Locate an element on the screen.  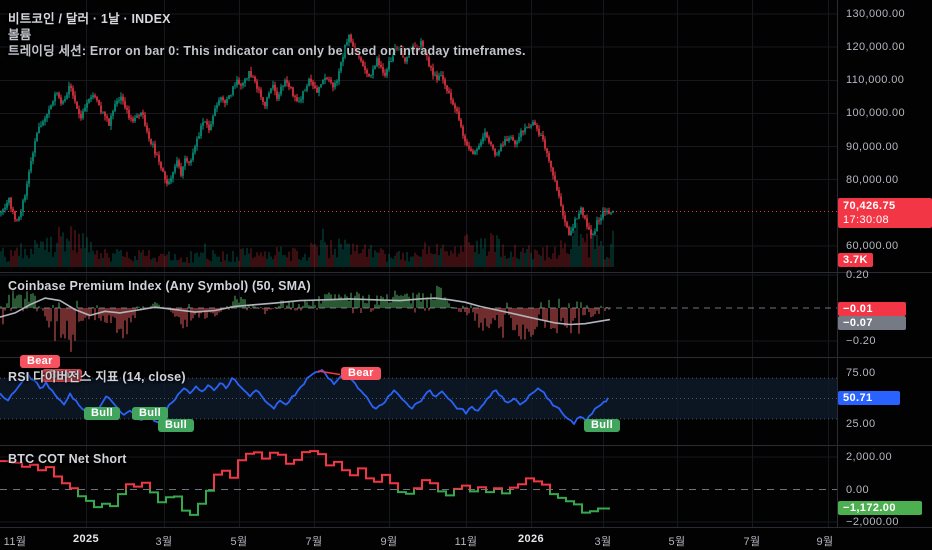
symbol-legend: 비트코인 / 달러 · 1날 · INDEX is located at coordinates (89, 17).